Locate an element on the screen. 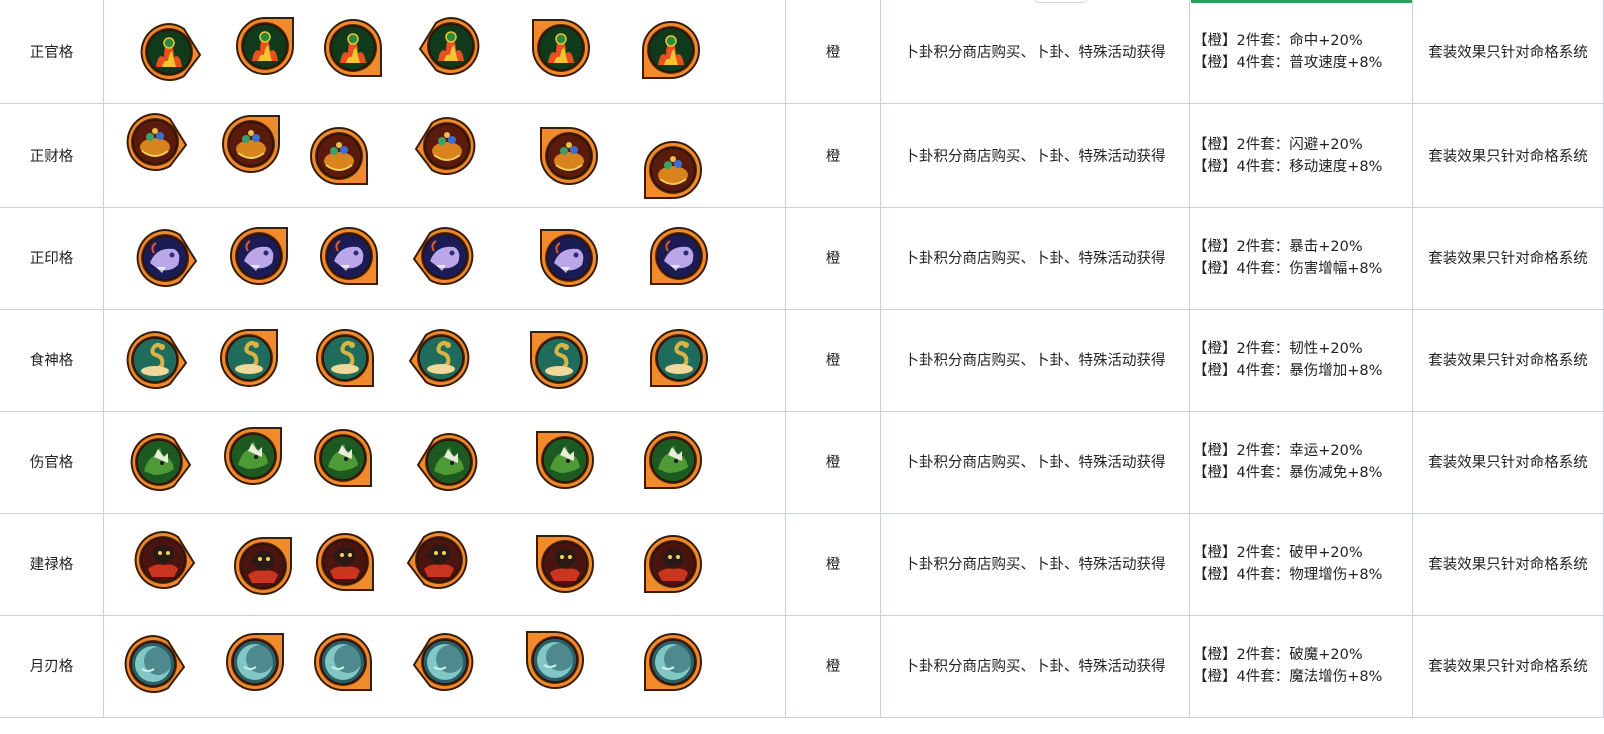 Image resolution: width=1604 pixels, height=734 pixels. moon-emblem-corner-top-right-icon is located at coordinates (255, 662).